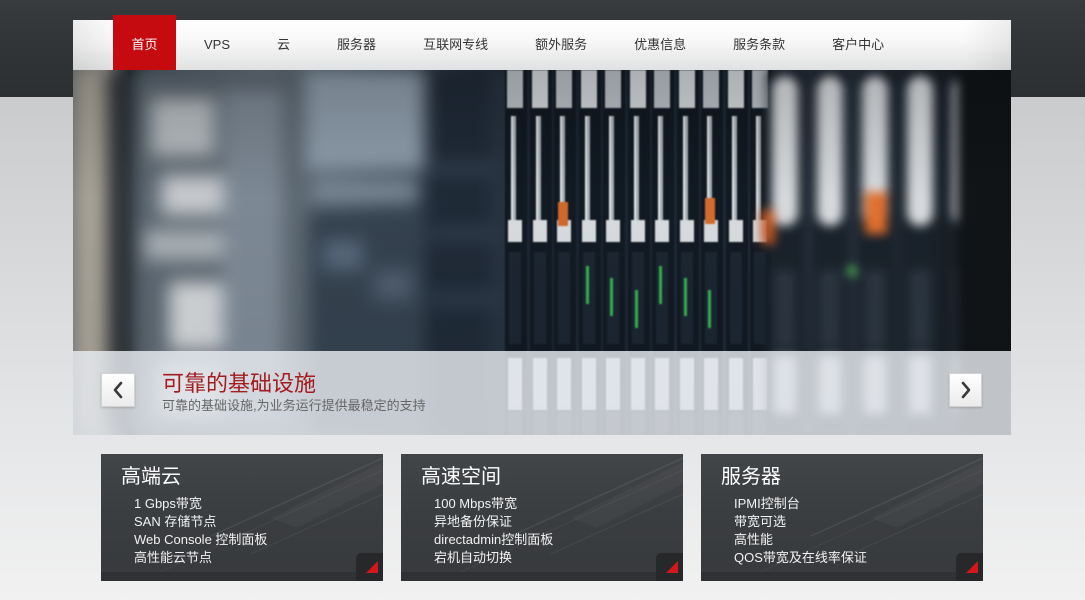 The width and height of the screenshot is (1085, 600). What do you see at coordinates (542, 393) in the screenshot?
I see `slider-caption: 可靠的基础设施 可靠的基础设施,为业务运行提供最稳定的支持` at bounding box center [542, 393].